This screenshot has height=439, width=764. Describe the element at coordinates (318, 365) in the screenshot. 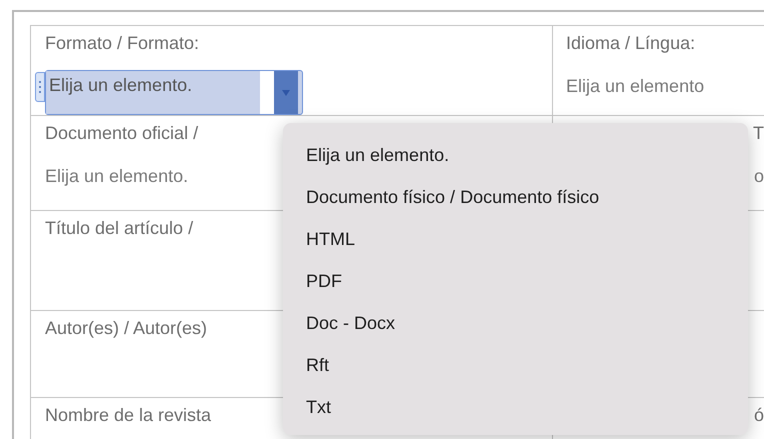

I see `menu-item: Rft` at that location.